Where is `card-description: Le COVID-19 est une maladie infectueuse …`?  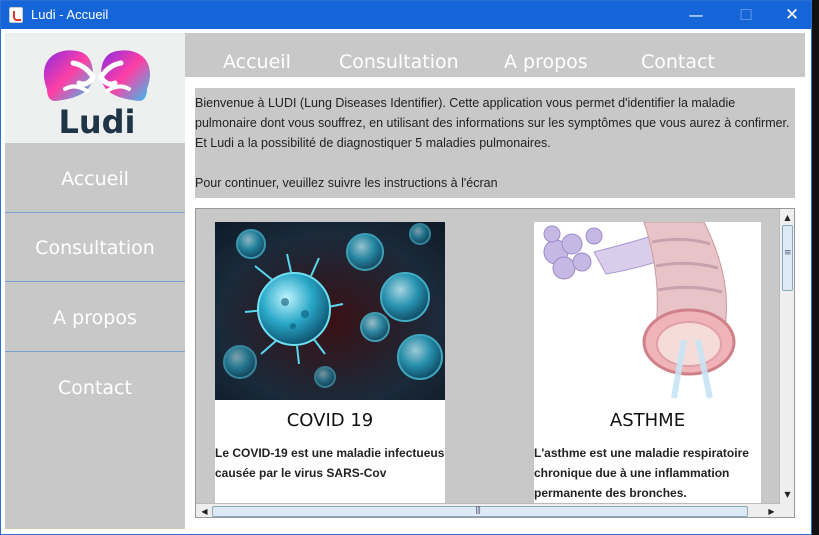 card-description: Le COVID-19 est une maladie infectueuse … is located at coordinates (330, 463).